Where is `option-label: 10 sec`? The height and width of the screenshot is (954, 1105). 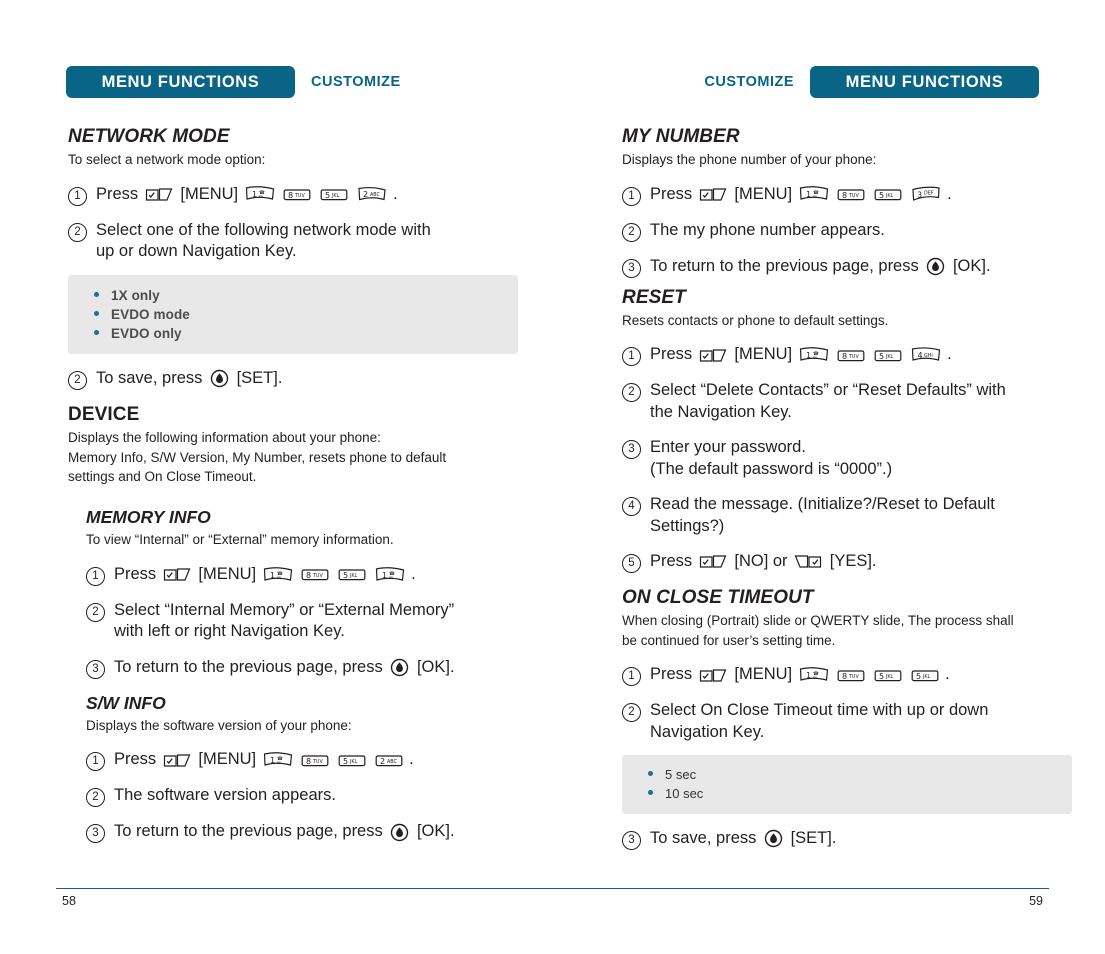
option-label: 10 sec is located at coordinates (684, 793).